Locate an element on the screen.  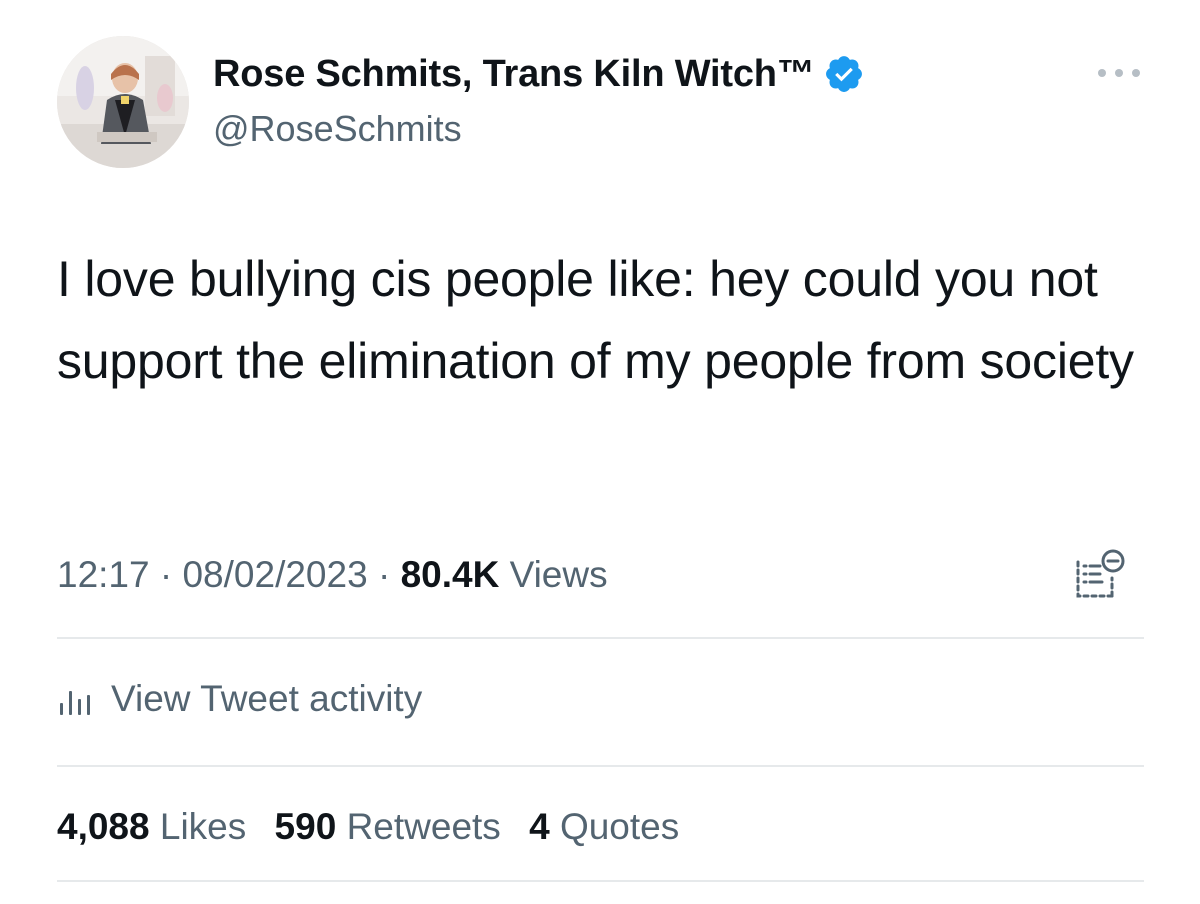
display-name: Rose Schmits, Trans Kiln Witch™ is located at coordinates (514, 74).